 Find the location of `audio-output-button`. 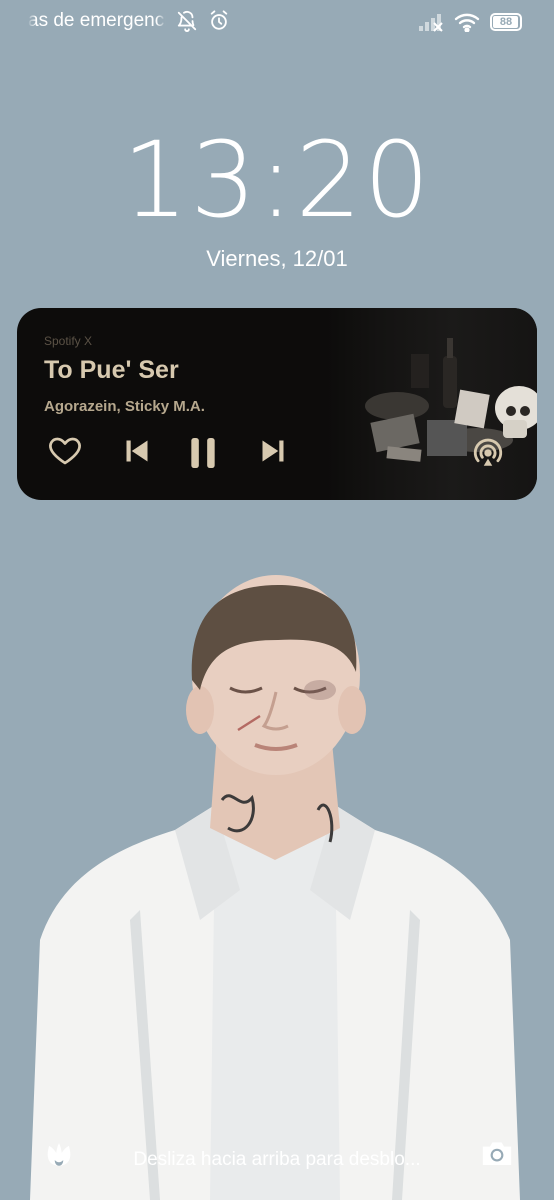

audio-output-button is located at coordinates (488, 455).